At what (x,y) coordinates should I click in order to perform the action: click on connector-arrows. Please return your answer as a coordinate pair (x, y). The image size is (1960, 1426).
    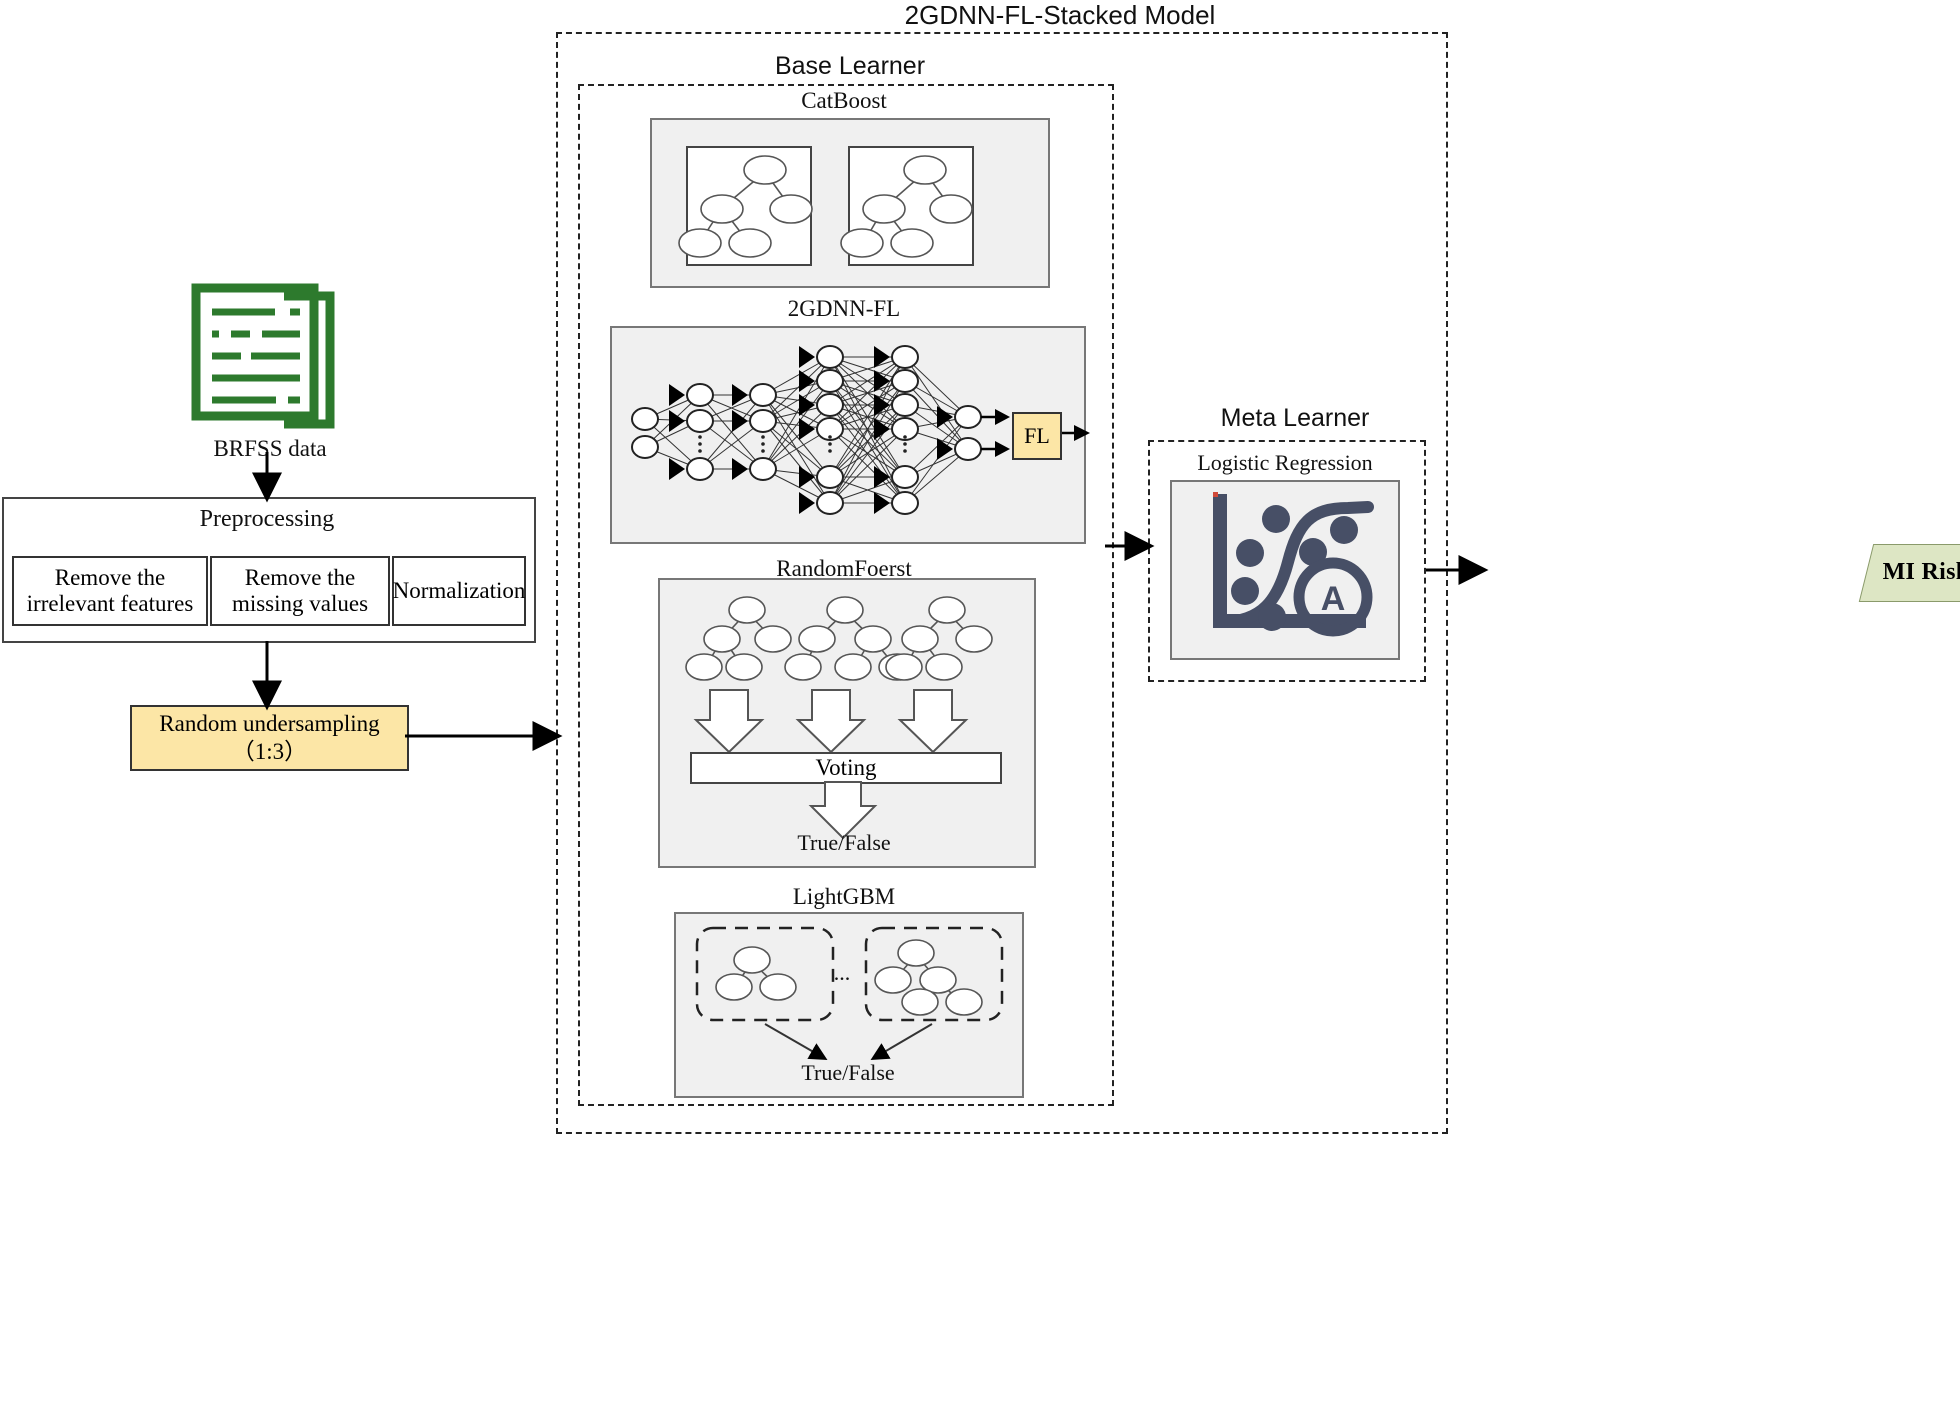
    Looking at the image, I should click on (870, 601).